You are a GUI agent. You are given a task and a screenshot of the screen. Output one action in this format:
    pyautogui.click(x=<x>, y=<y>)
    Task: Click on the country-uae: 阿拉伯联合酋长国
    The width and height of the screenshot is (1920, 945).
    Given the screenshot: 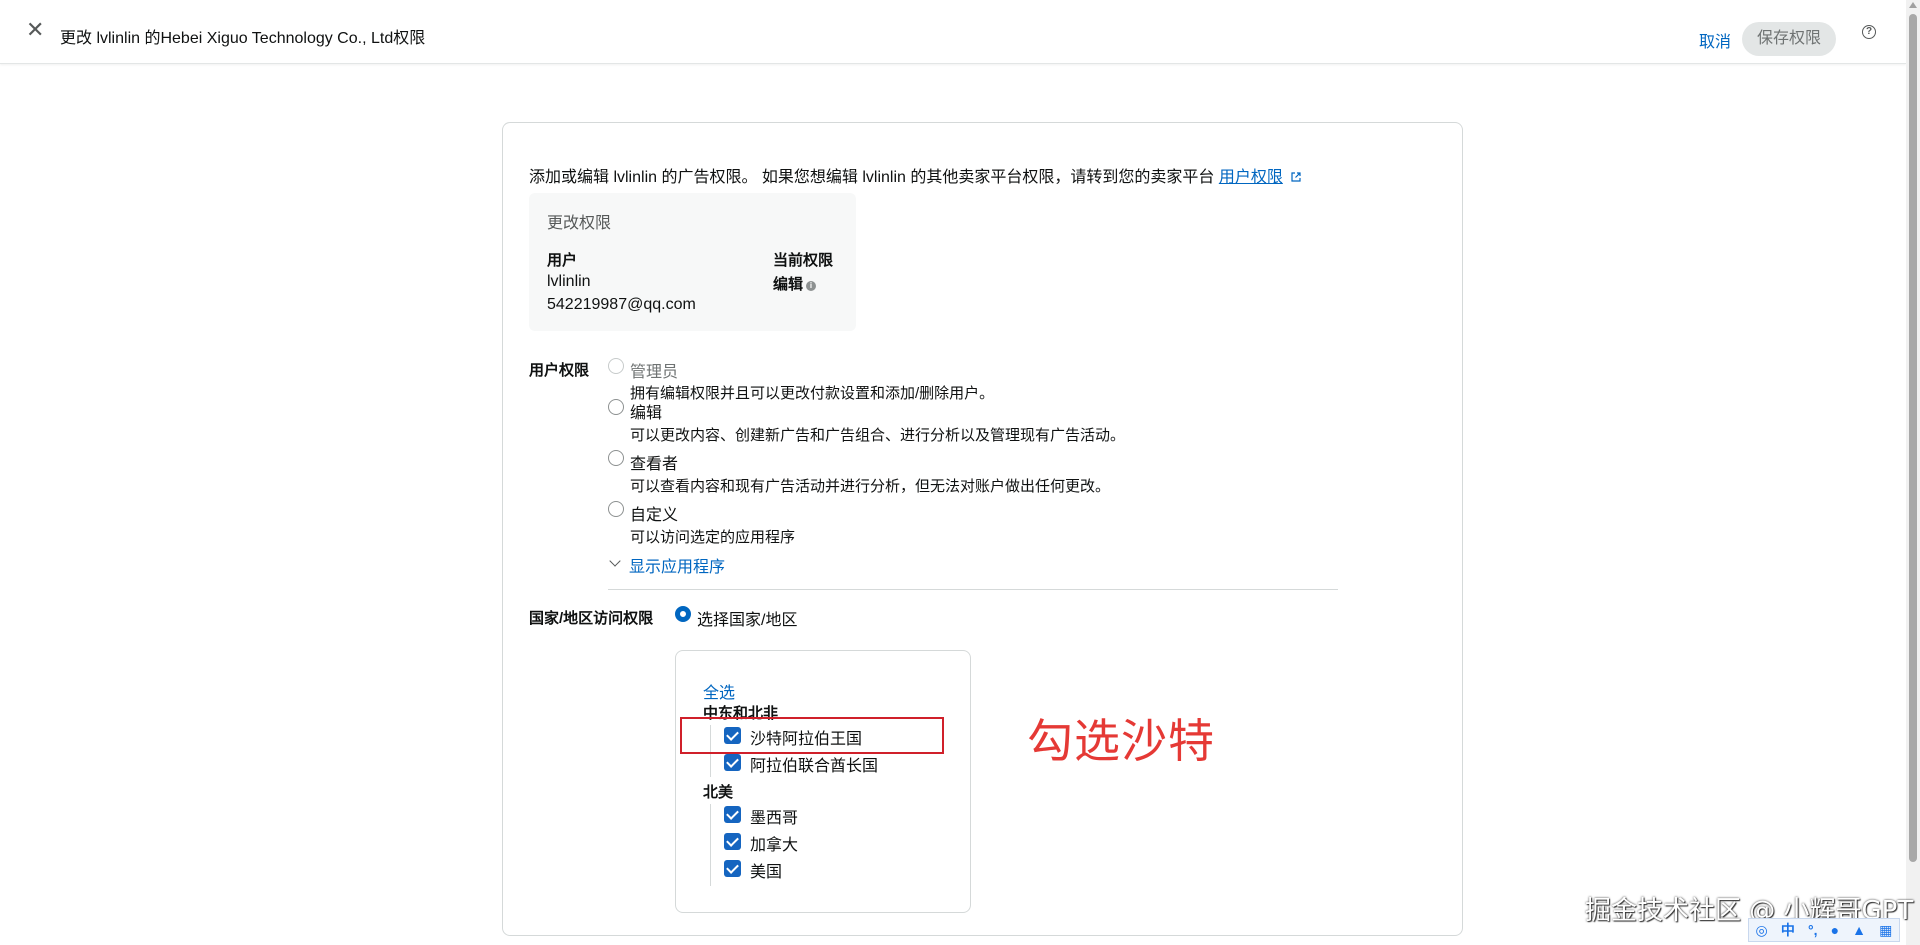 What is the action you would take?
    pyautogui.click(x=814, y=766)
    